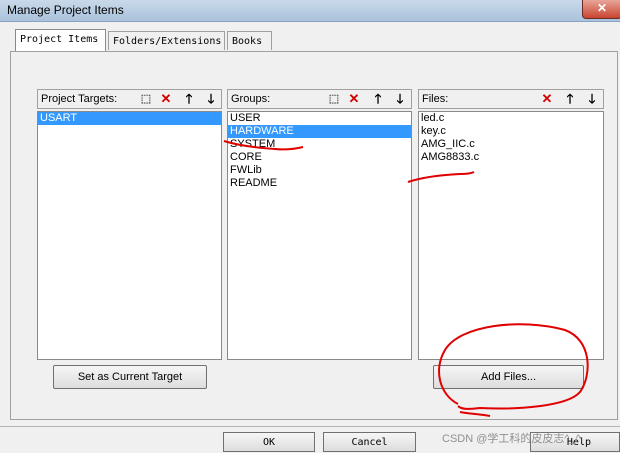 This screenshot has height=453, width=620. What do you see at coordinates (269, 442) in the screenshot?
I see `ok-button: OK` at bounding box center [269, 442].